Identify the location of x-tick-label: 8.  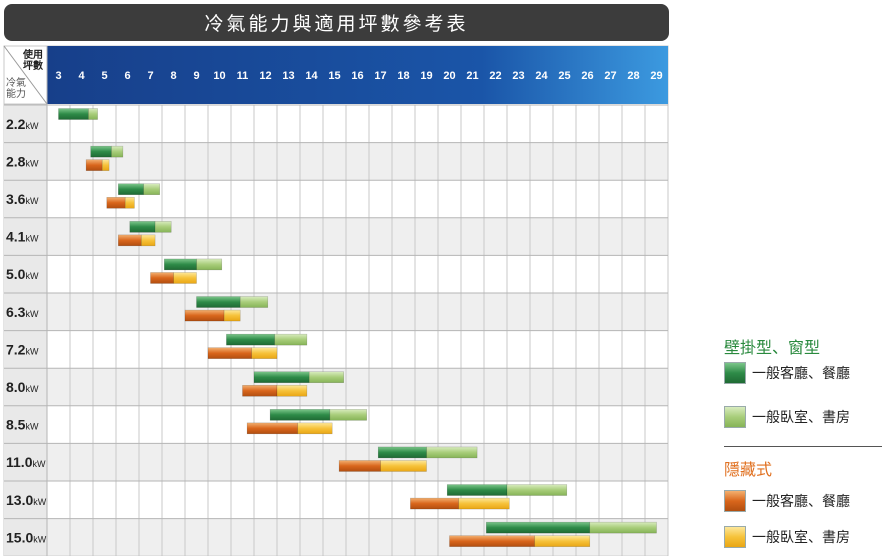
(173, 76).